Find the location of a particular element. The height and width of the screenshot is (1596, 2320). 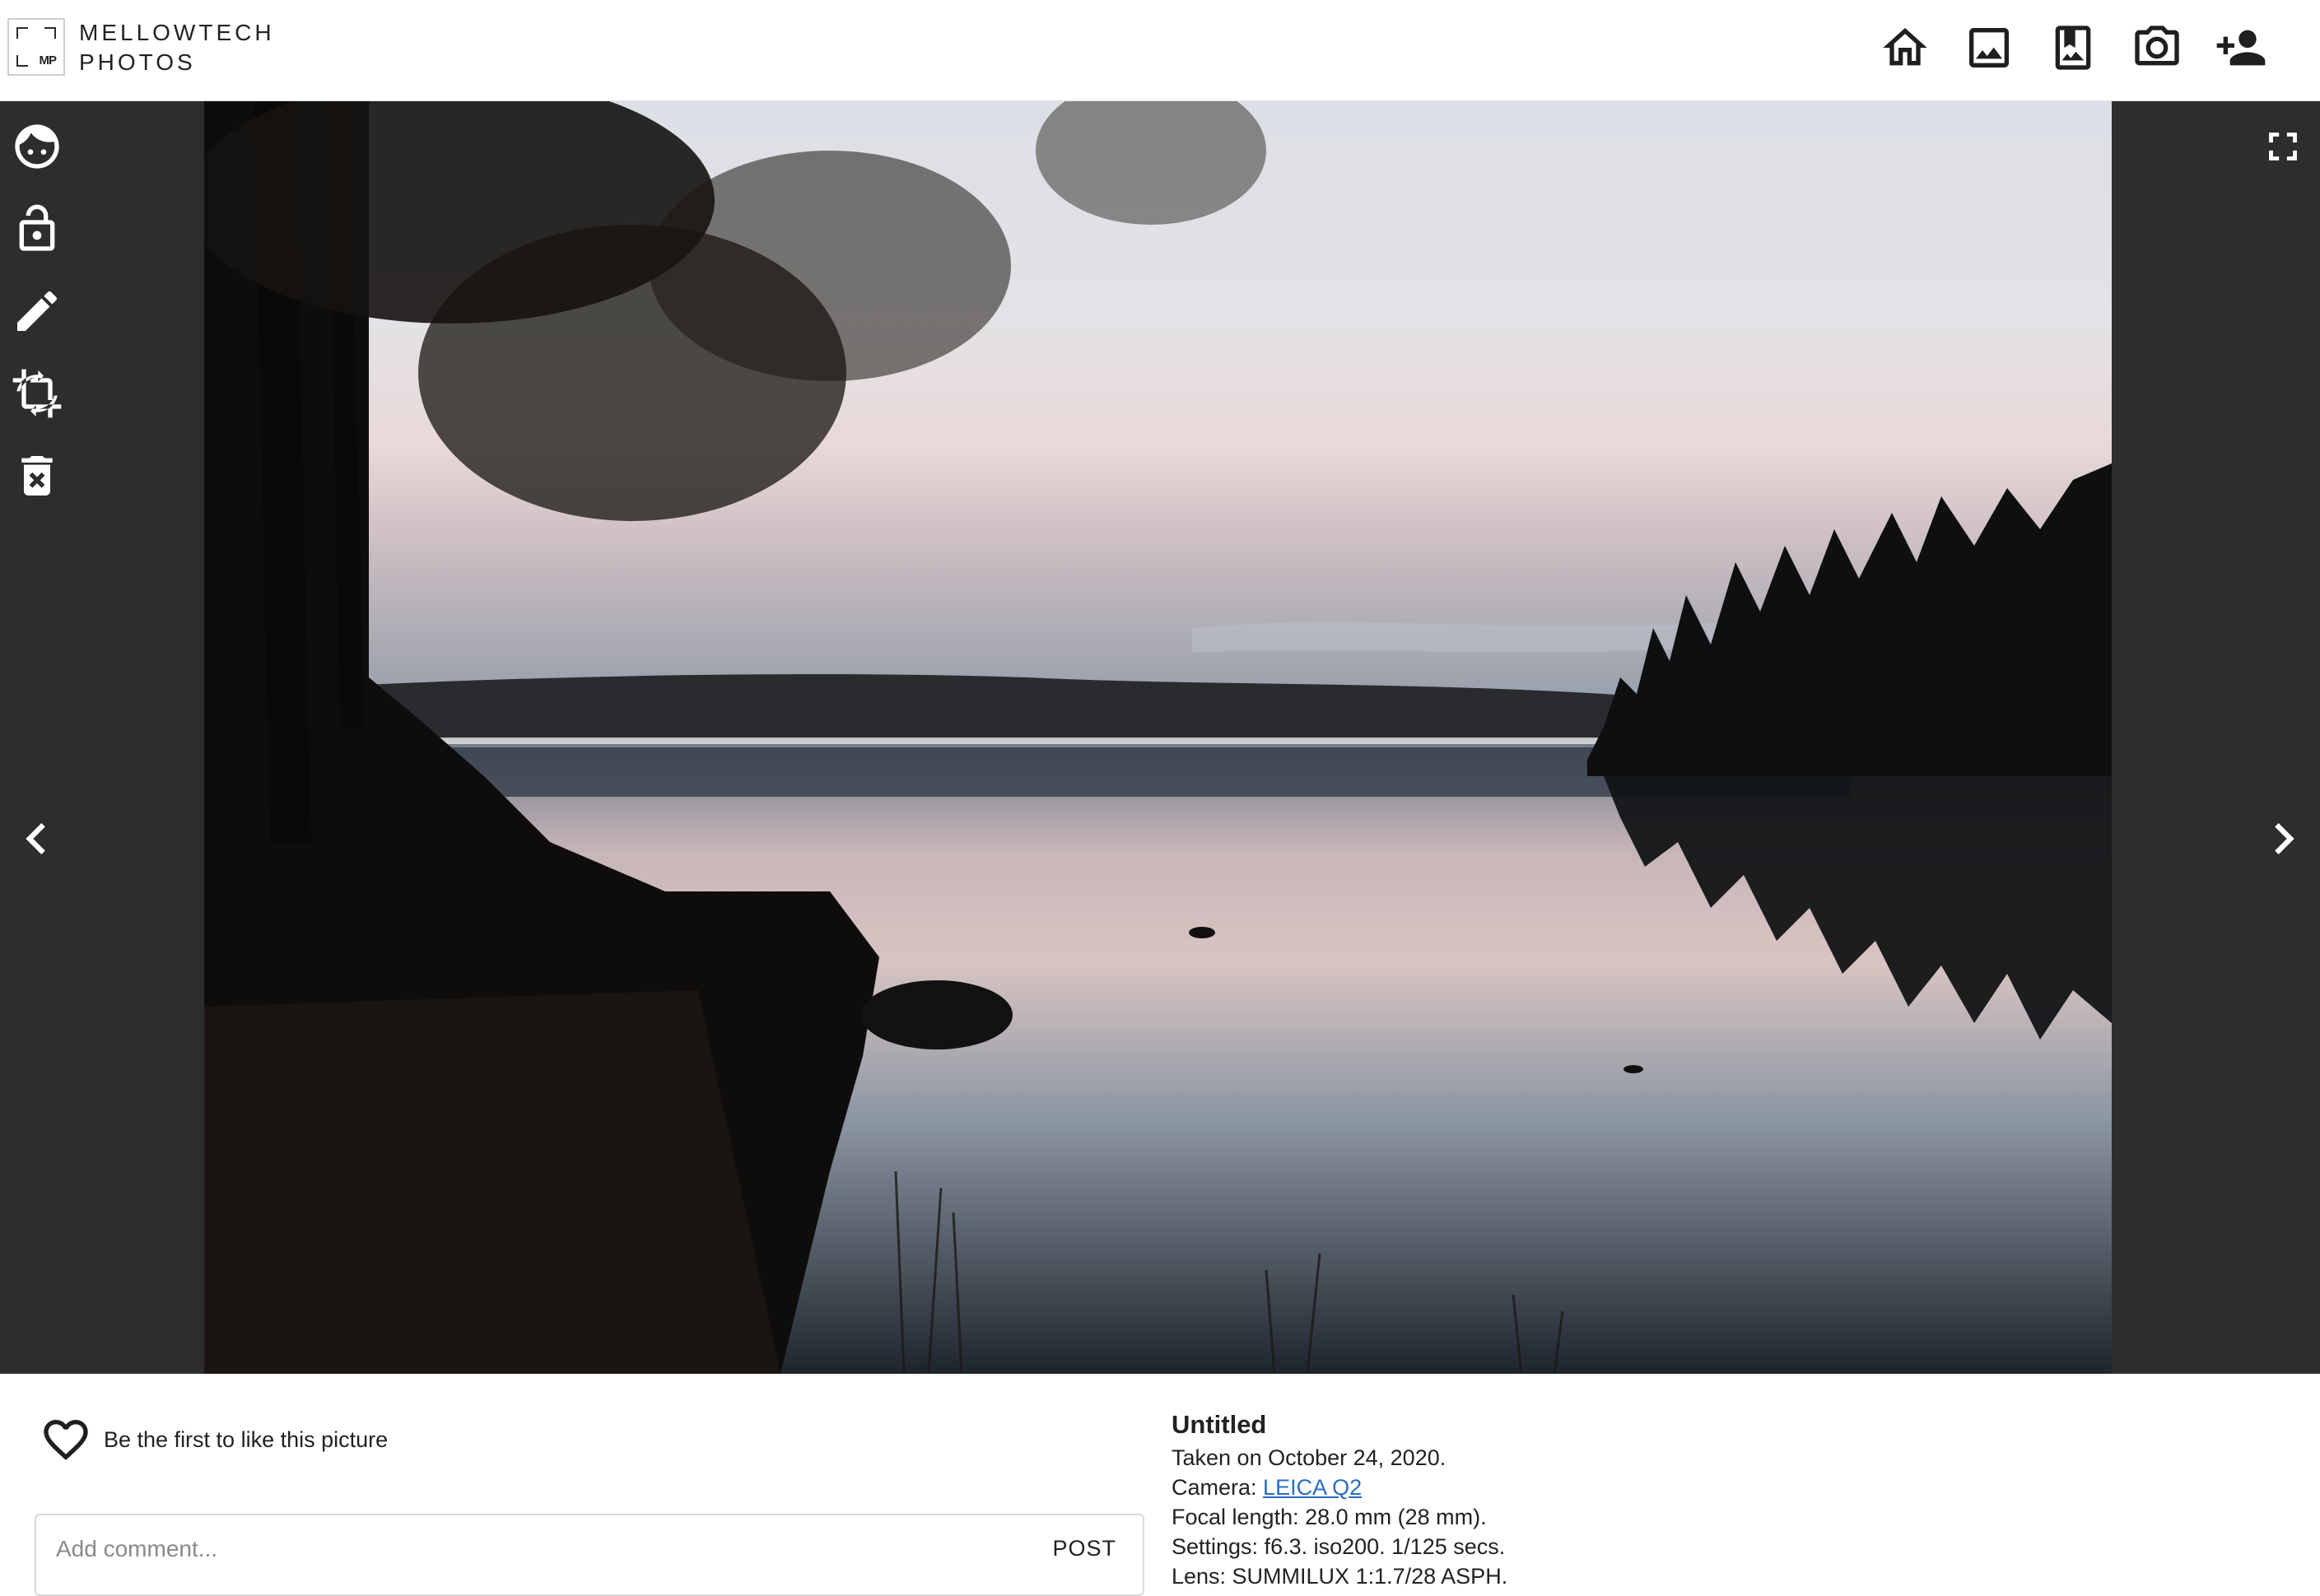

album-button is located at coordinates (2073, 47).